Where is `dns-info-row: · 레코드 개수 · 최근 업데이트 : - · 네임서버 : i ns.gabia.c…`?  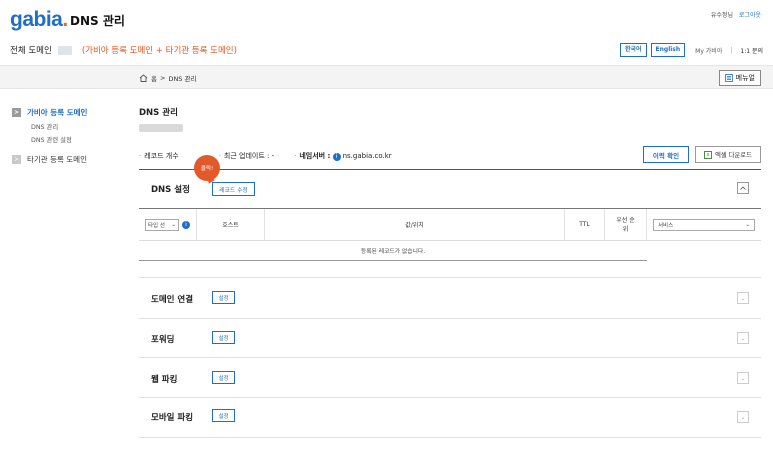 dns-info-row: · 레코드 개수 · 최근 업데이트 : - · 네임서버 : i ns.gabia.c… is located at coordinates (275, 156).